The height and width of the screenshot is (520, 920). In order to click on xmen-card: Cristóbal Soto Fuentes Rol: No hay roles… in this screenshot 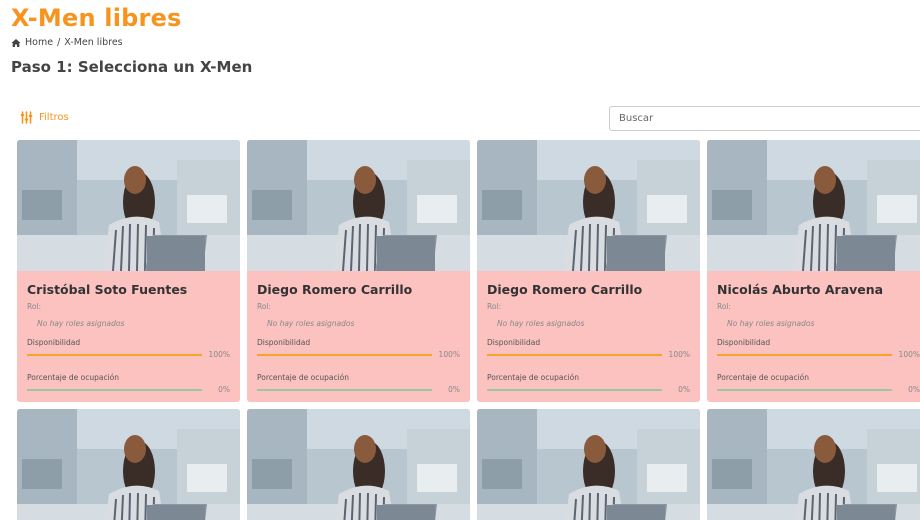, I will do `click(128, 271)`.